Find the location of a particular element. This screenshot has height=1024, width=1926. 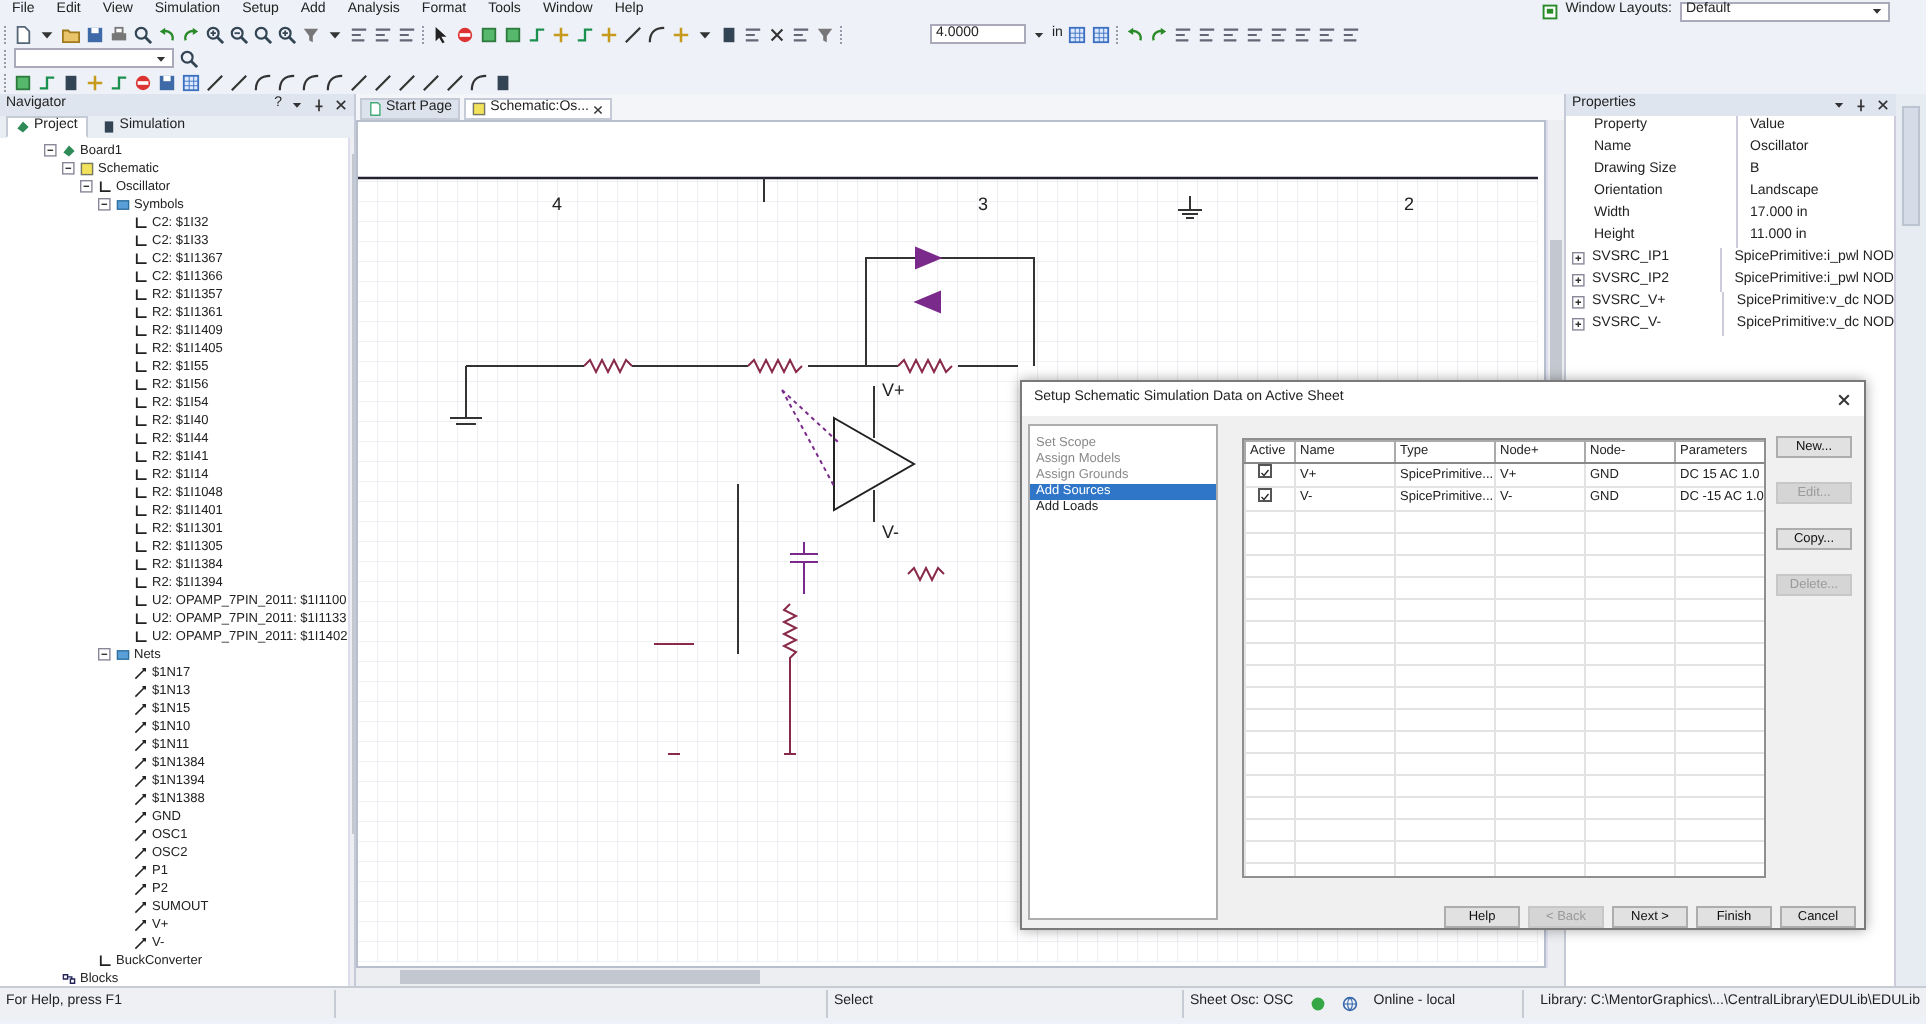

new-document-icon is located at coordinates (23, 34).